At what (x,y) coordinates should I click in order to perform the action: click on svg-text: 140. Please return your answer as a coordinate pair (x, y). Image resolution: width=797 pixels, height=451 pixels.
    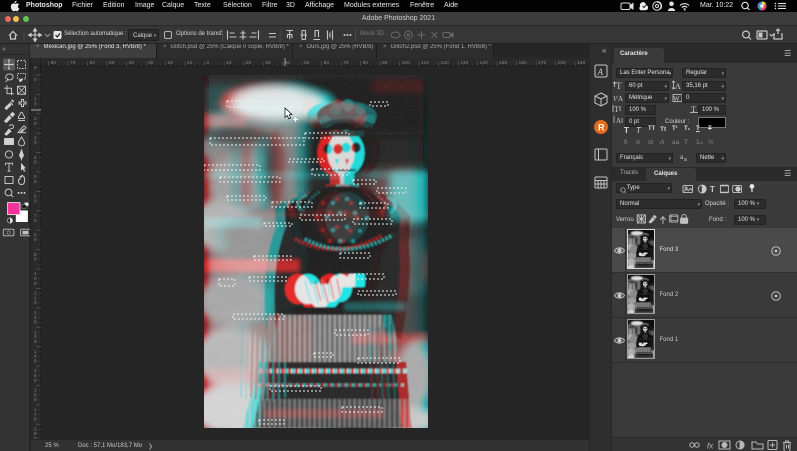
    Looking at the image, I should click on (484, 62).